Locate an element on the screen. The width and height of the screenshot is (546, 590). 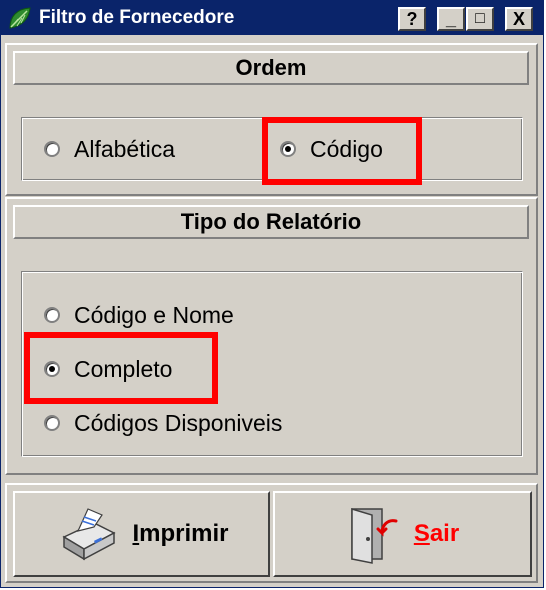
imprimir-button: Imprimir is located at coordinates (141, 534).